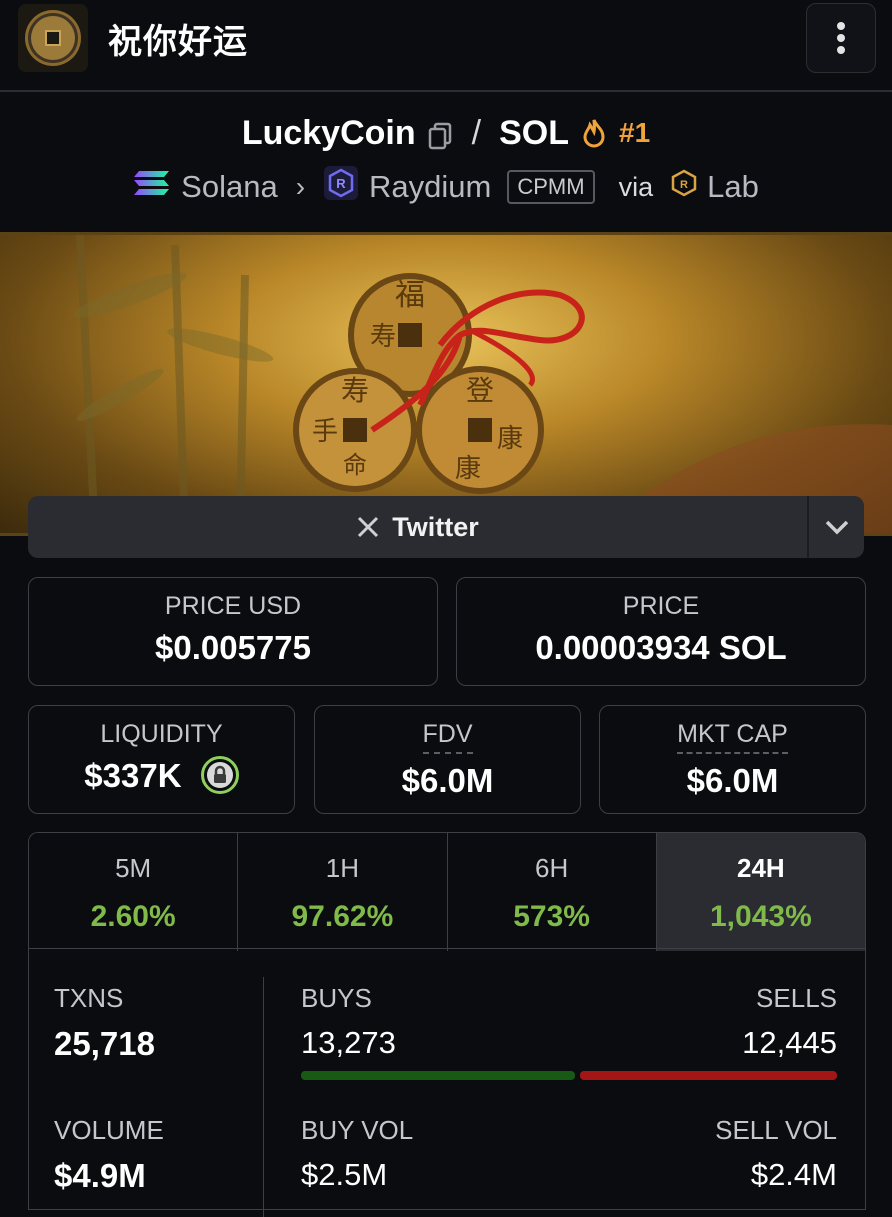 The image size is (892, 1217). What do you see at coordinates (761, 916) in the screenshot?
I see `price-change: 1,043%` at bounding box center [761, 916].